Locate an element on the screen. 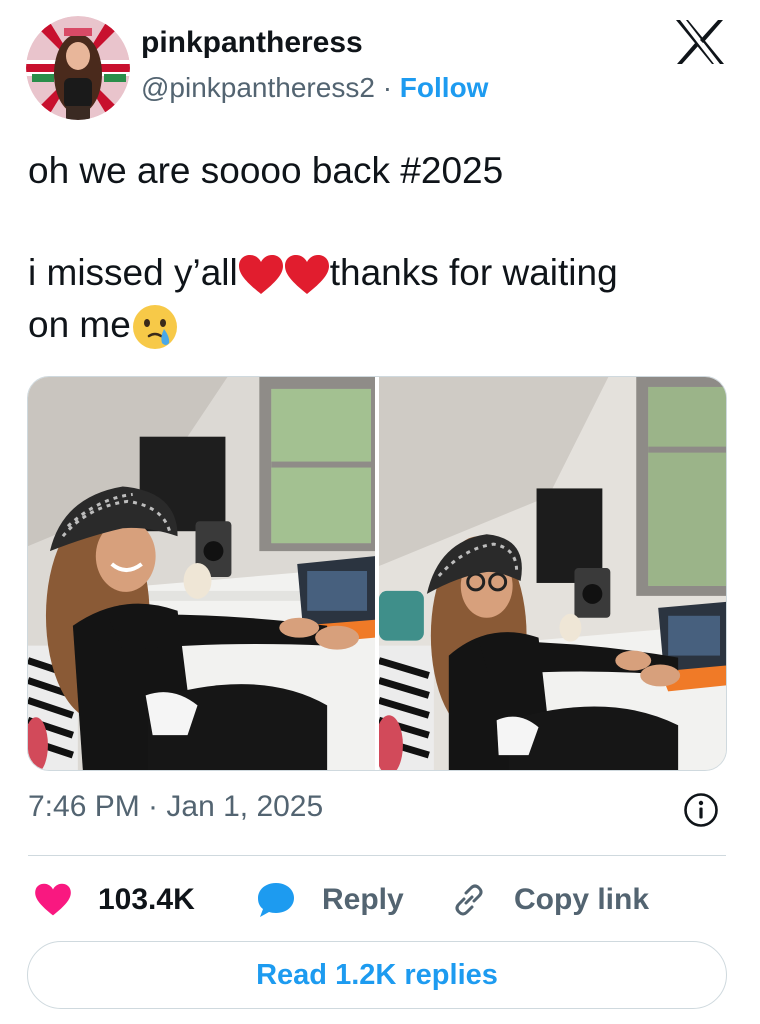  like-button: 103.4K is located at coordinates (114, 900).